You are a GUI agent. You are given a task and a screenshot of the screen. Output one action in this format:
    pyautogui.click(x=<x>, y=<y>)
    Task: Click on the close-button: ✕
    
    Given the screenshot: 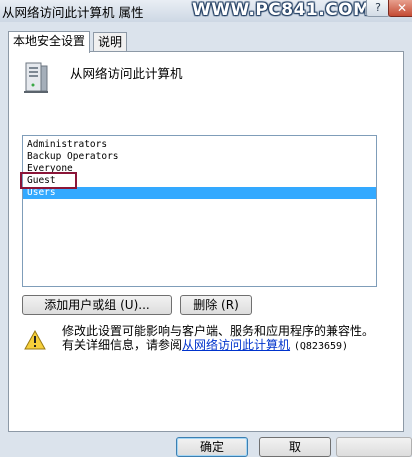 What is the action you would take?
    pyautogui.click(x=400, y=8)
    